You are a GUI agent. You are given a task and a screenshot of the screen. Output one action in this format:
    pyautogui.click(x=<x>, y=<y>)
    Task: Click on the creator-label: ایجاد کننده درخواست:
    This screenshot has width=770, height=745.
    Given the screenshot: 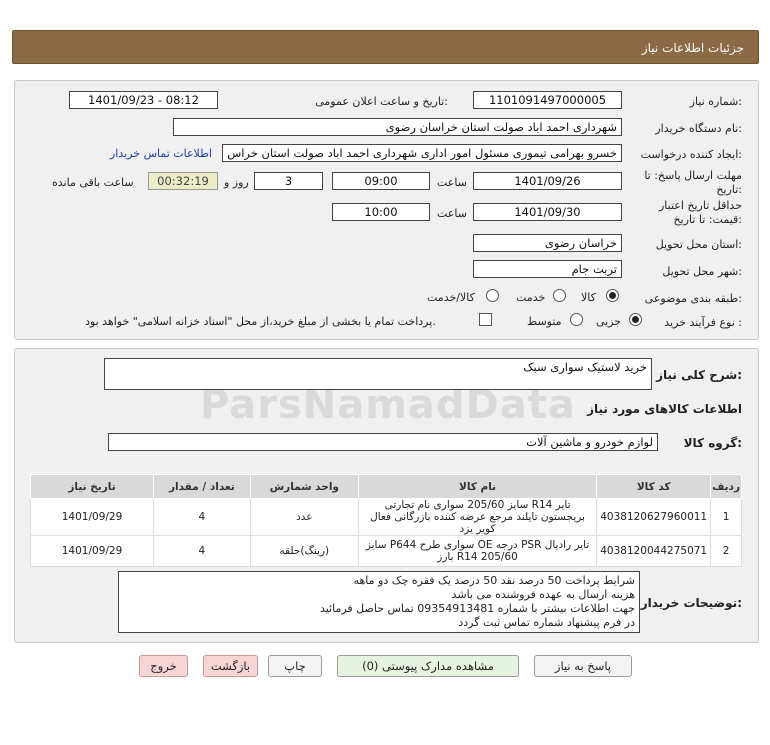 What is the action you would take?
    pyautogui.click(x=691, y=154)
    